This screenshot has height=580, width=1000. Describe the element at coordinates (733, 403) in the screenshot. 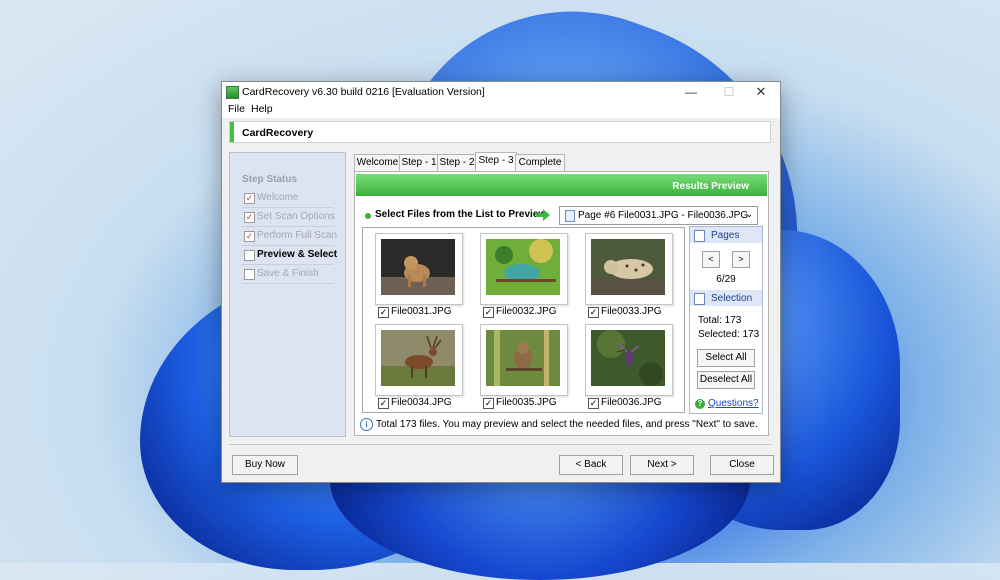

I see `questions-link: Questions?` at that location.